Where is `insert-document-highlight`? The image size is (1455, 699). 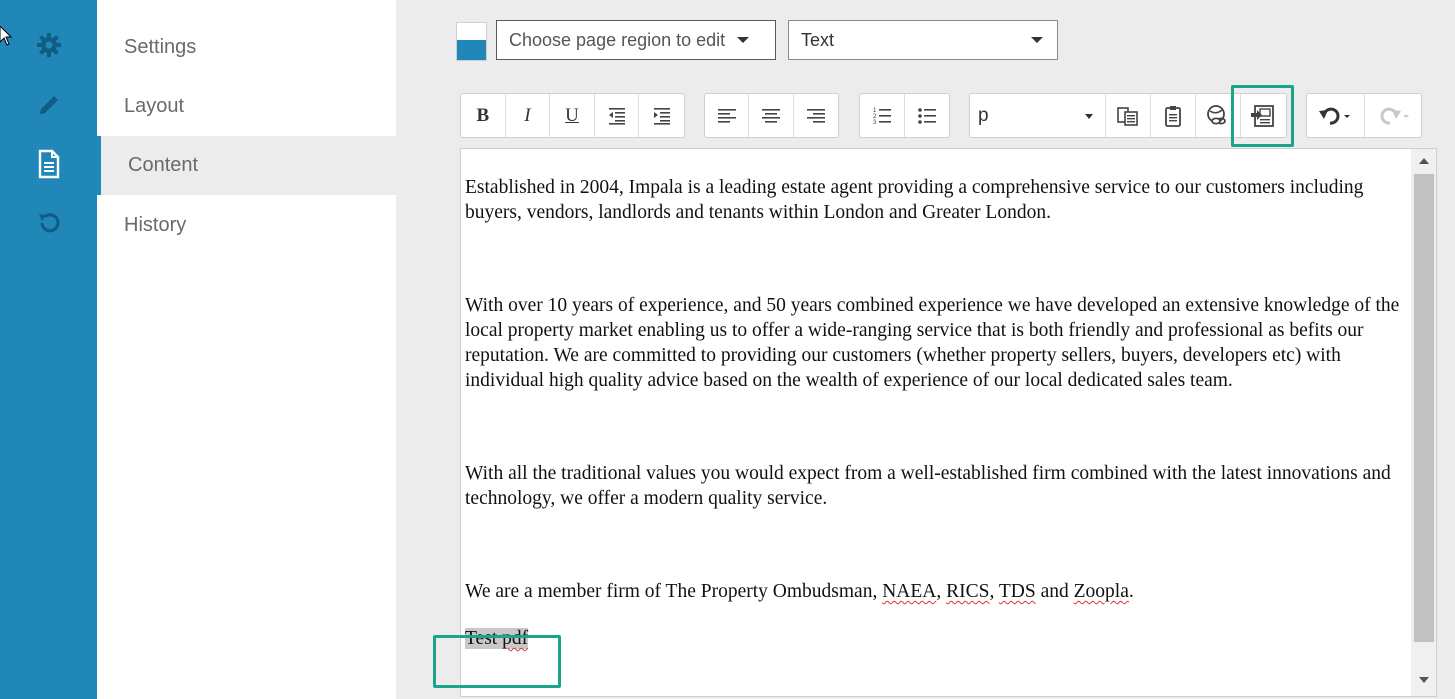 insert-document-highlight is located at coordinates (1262, 116).